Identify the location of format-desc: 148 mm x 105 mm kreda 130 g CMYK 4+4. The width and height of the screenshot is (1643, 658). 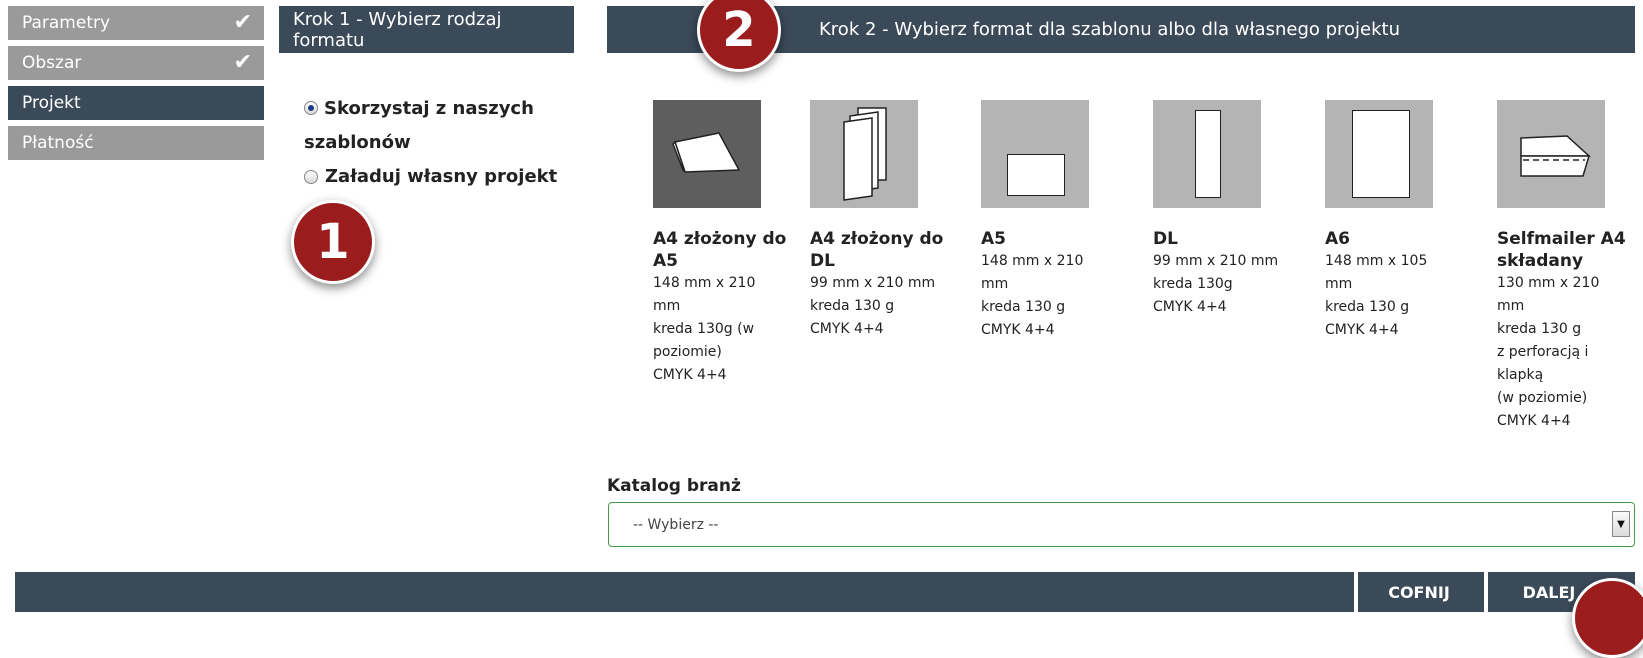
(1376, 295).